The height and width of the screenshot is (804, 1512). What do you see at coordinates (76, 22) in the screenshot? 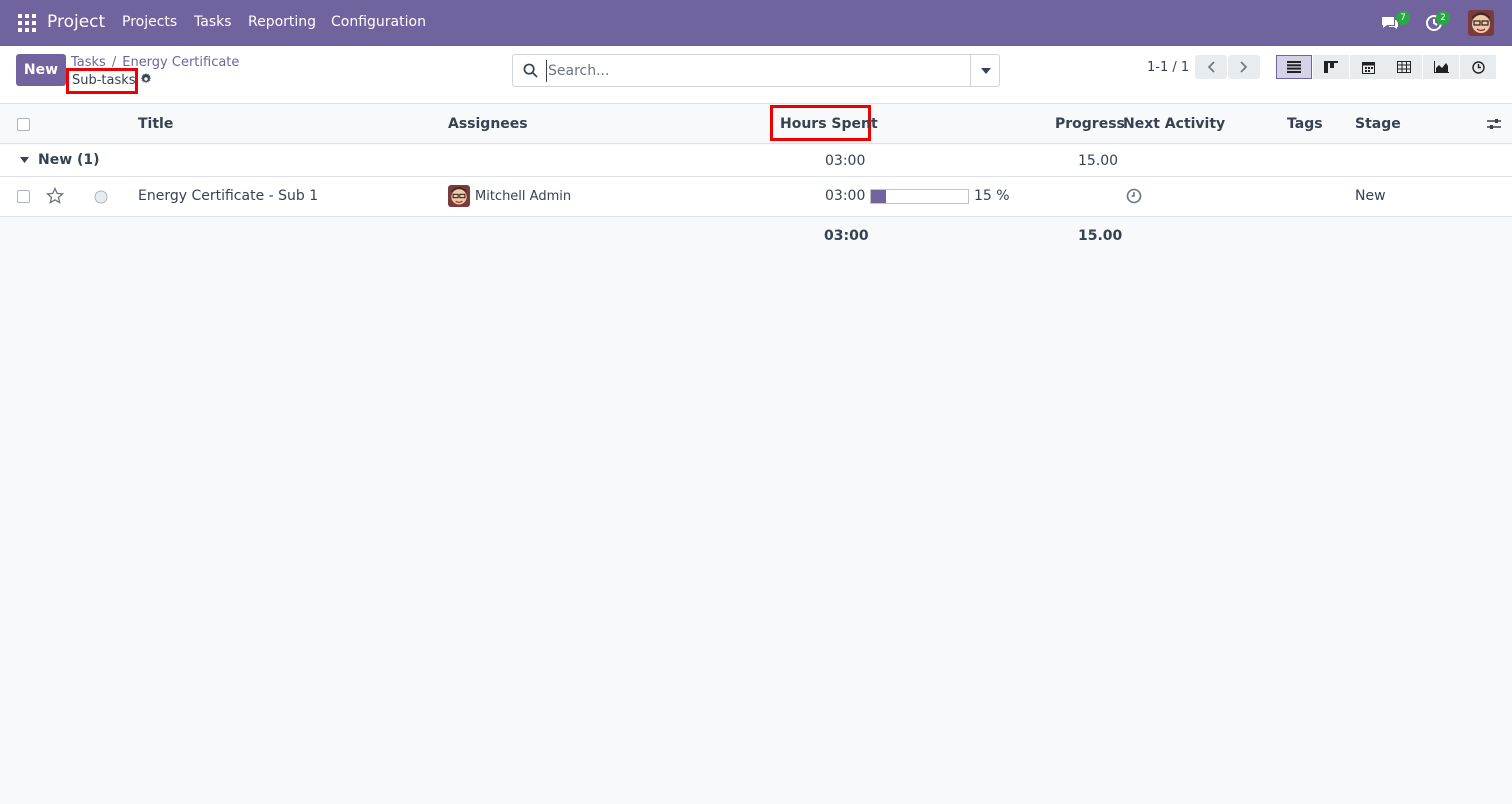
I see `app-brand: Project` at bounding box center [76, 22].